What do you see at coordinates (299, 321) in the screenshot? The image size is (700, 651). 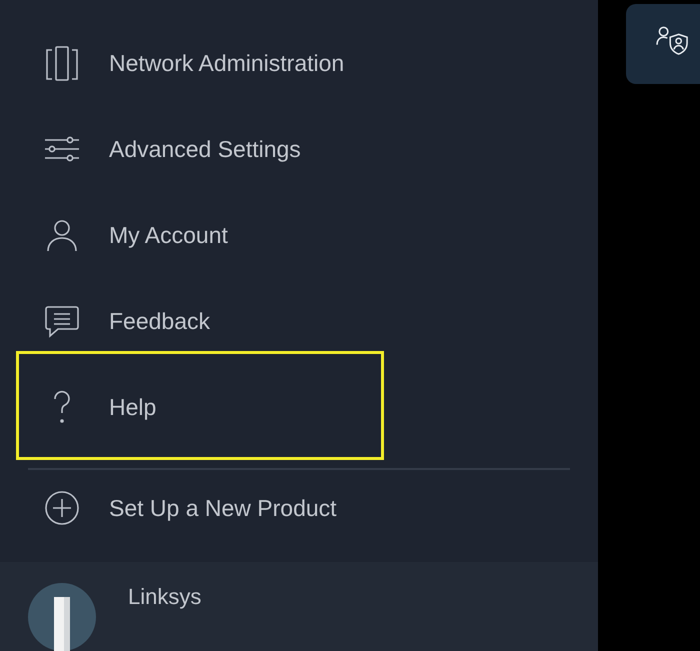 I see `menu-item: Feedback` at bounding box center [299, 321].